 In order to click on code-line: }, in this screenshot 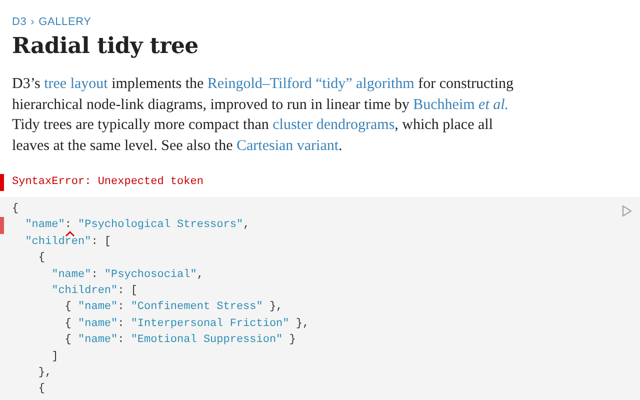, I will do `click(44, 373)`.